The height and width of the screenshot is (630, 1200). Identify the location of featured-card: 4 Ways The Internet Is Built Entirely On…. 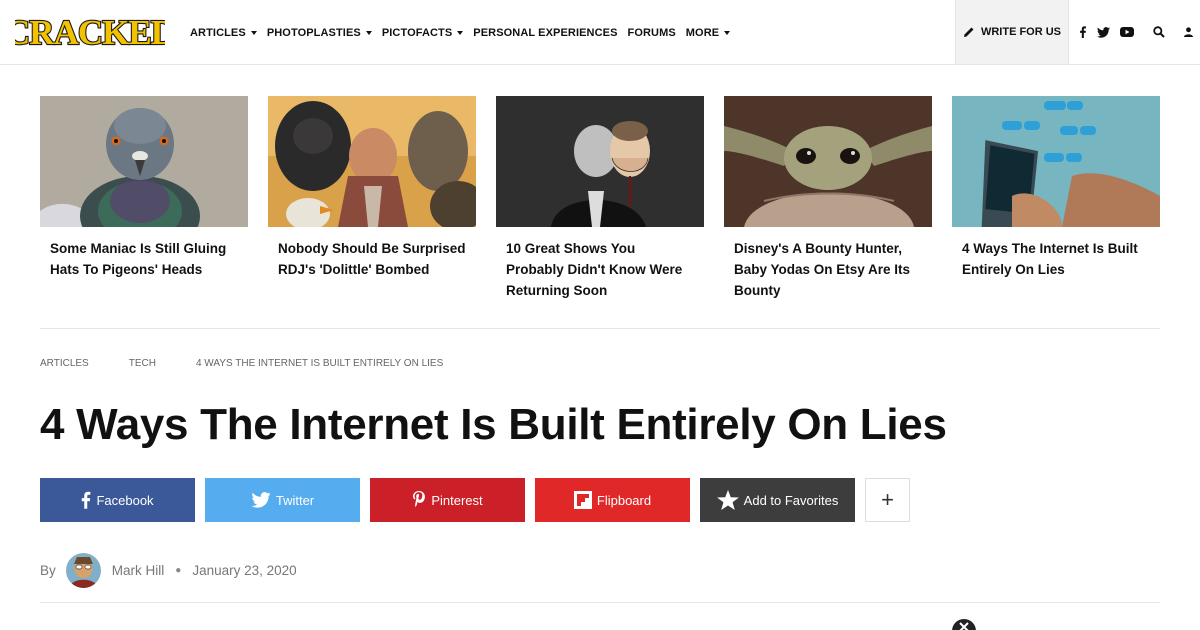
(1056, 198).